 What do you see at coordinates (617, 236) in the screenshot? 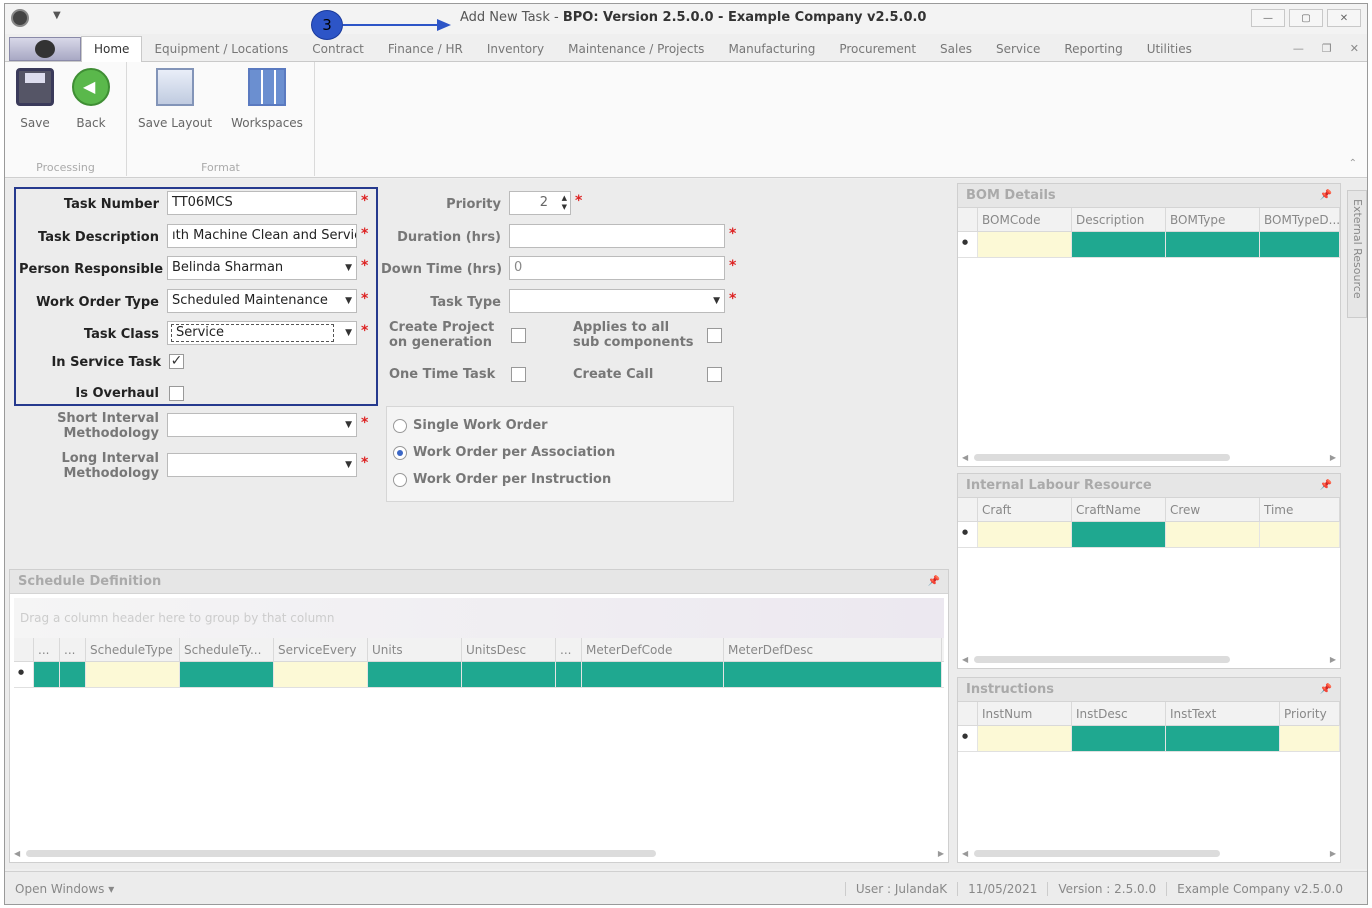
I see `duration-input` at bounding box center [617, 236].